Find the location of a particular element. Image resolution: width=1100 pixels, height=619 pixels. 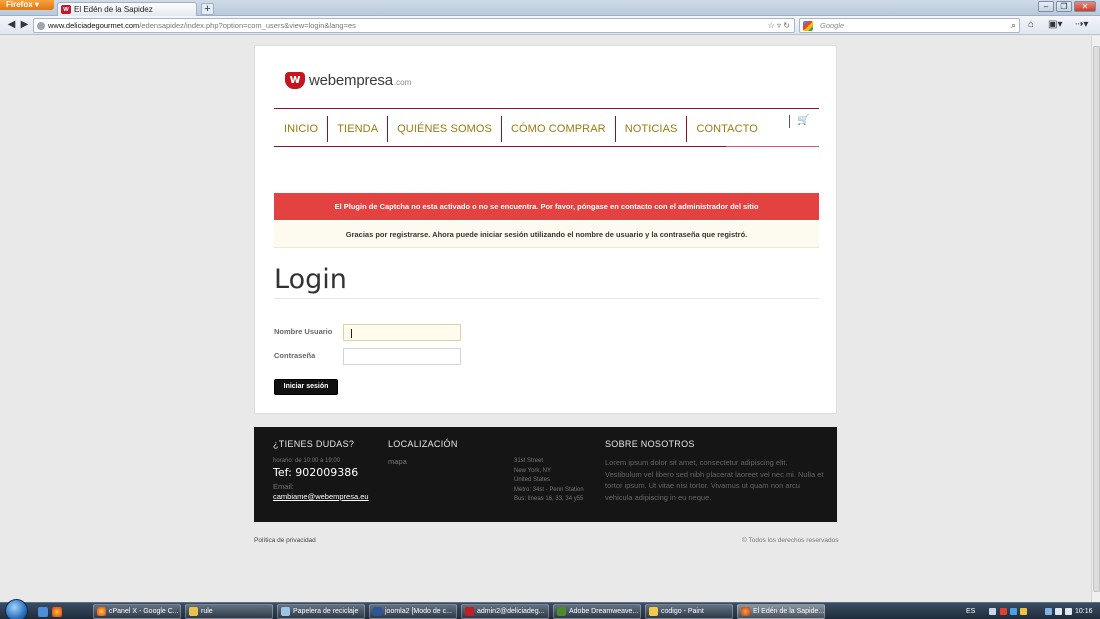

menu-item-noticias: NOTICIAS is located at coordinates (652, 129).